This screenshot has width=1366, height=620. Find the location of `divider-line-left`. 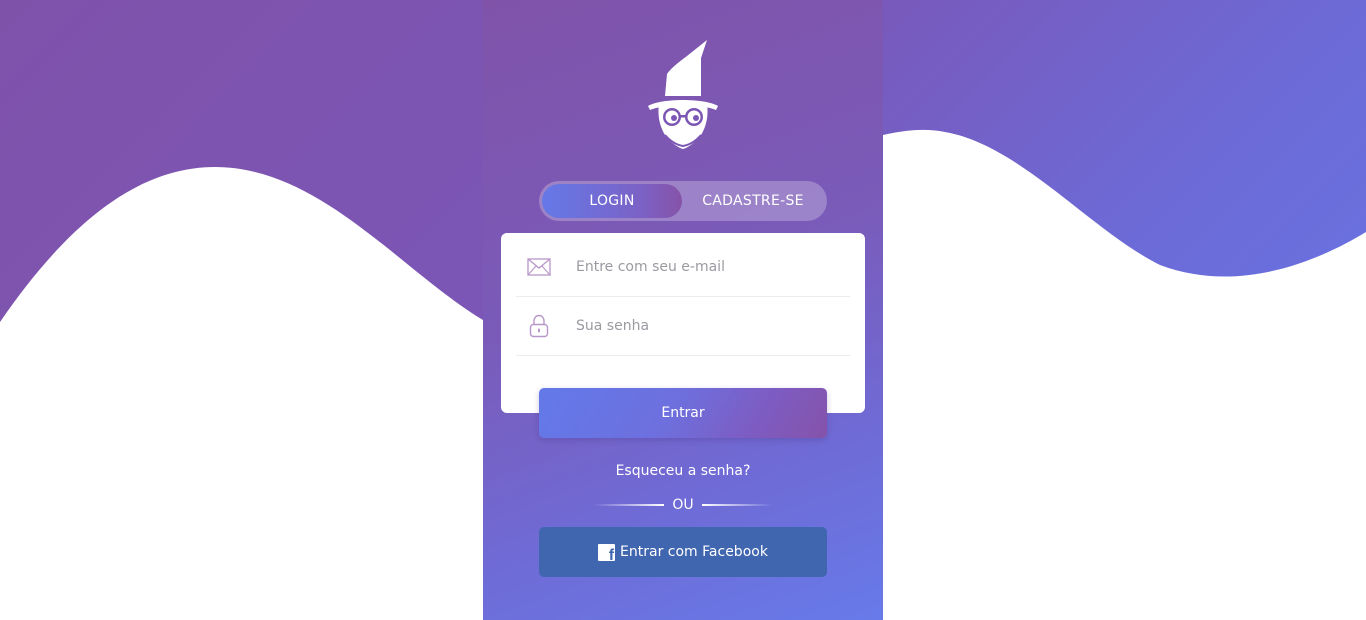

divider-line-left is located at coordinates (629, 505).